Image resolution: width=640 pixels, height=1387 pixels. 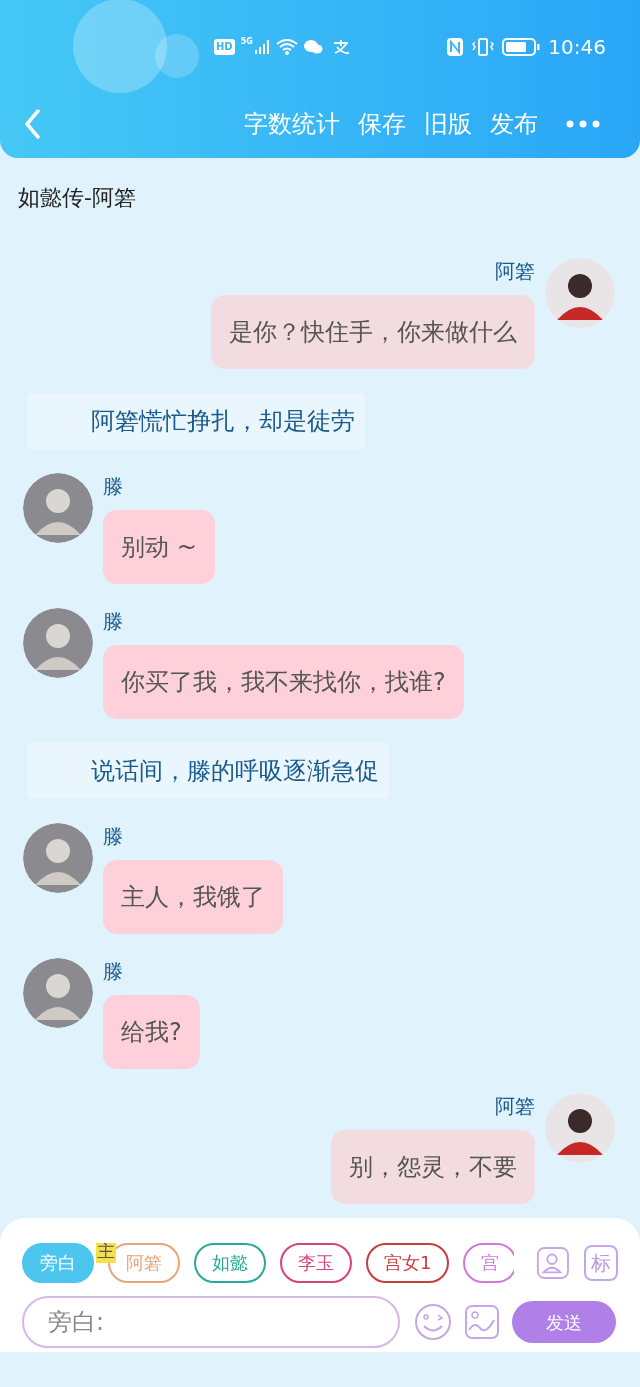 I want to click on signal-icon, so click(x=261, y=47).